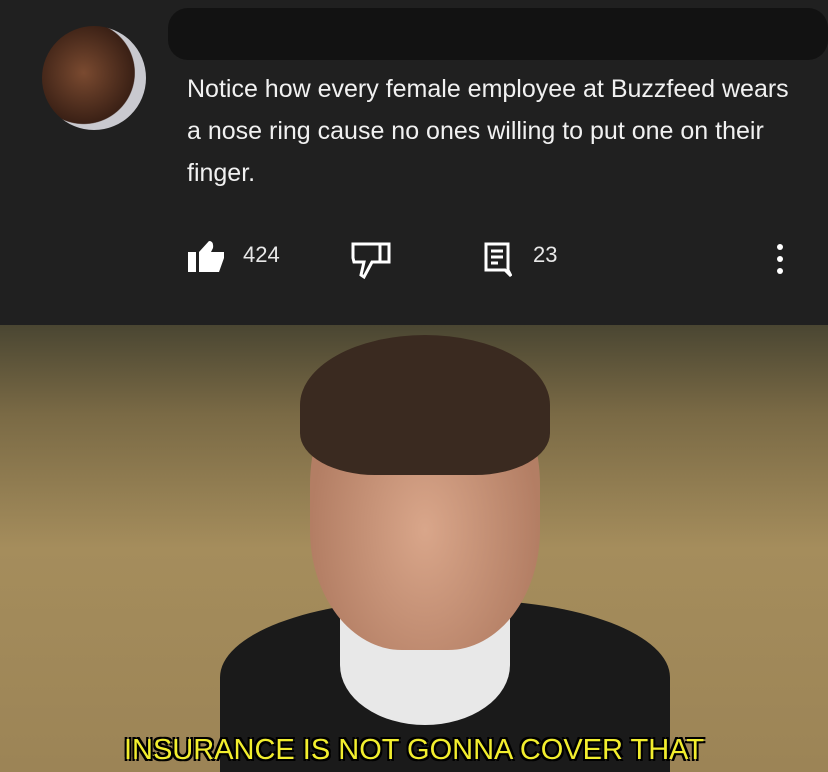  What do you see at coordinates (425, 405) in the screenshot?
I see `hair` at bounding box center [425, 405].